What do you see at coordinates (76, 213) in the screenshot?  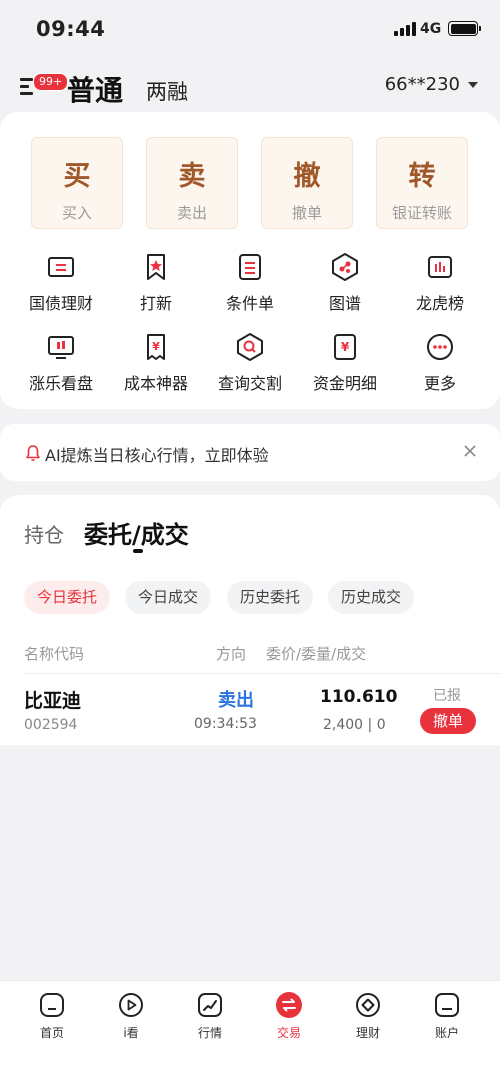 I see `buy-button-label: 买入` at bounding box center [76, 213].